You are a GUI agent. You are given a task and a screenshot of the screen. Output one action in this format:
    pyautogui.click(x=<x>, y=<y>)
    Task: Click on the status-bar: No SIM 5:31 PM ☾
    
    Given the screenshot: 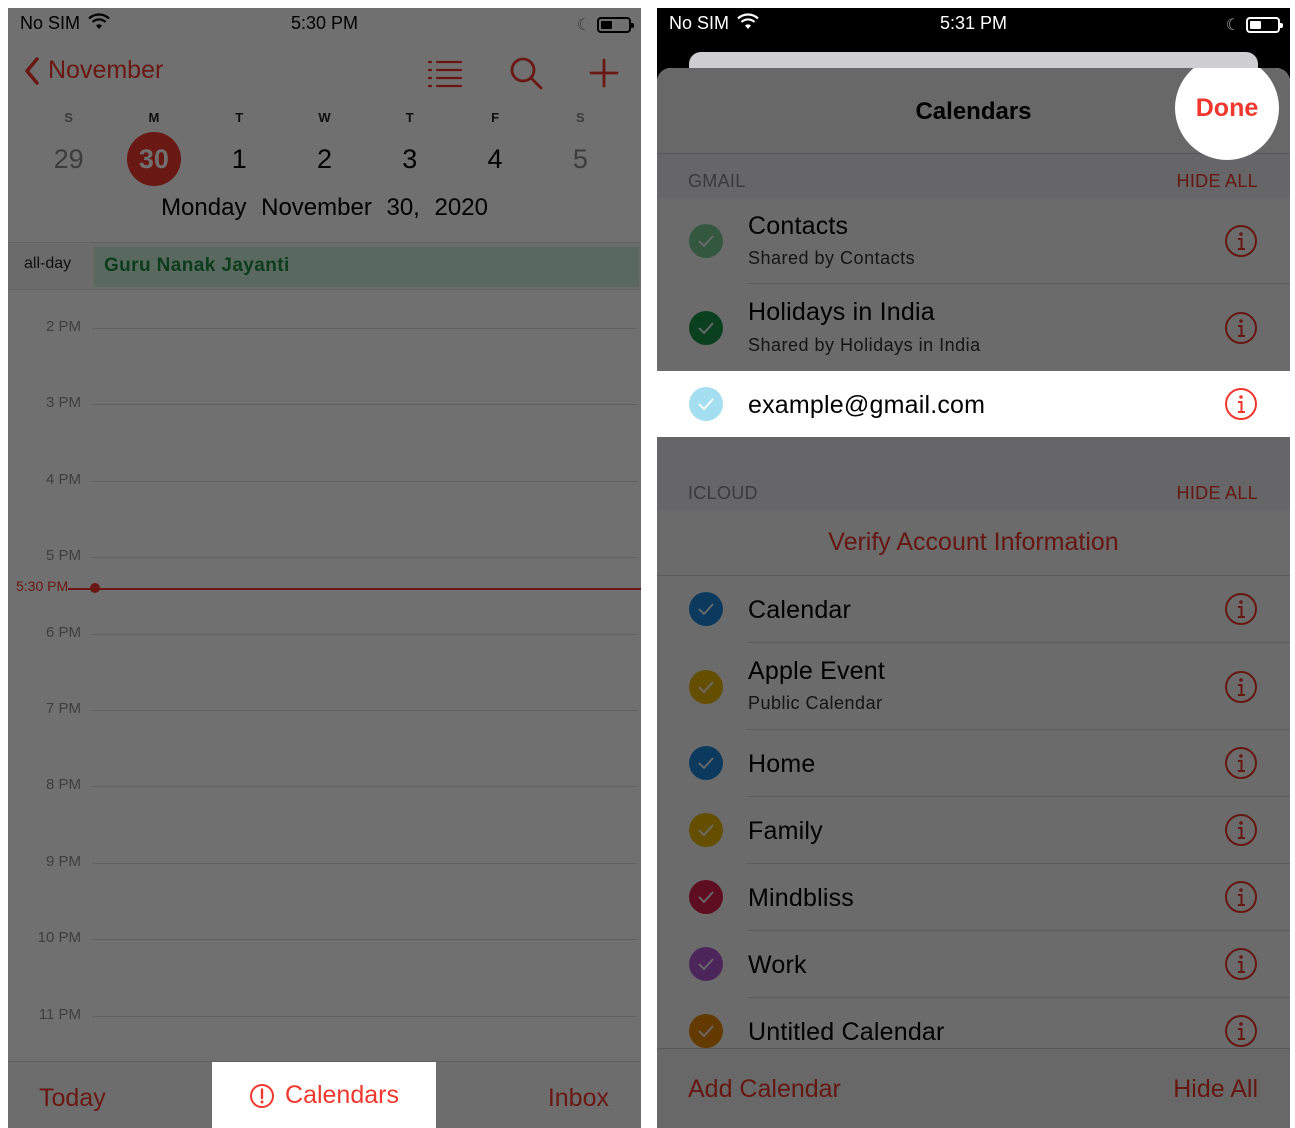 What is the action you would take?
    pyautogui.click(x=973, y=24)
    